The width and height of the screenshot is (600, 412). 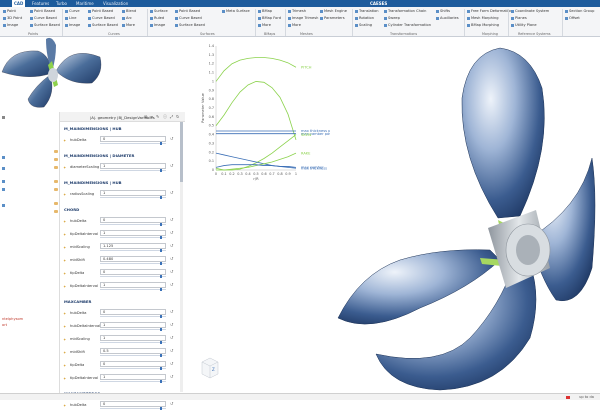 What do you see at coordinates (12, 319) in the screenshot?
I see `tree-item: ntelphysom` at bounding box center [12, 319].